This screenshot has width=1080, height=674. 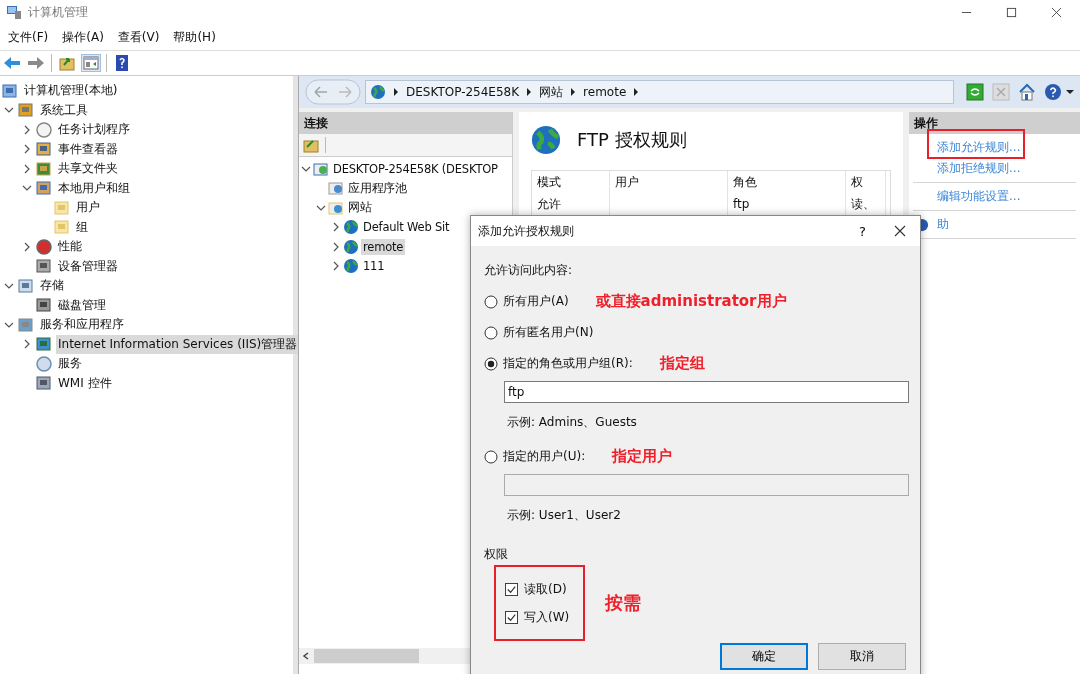 I want to click on address-bar: DESKTOP-254E58K 网站 remote, so click(x=659, y=92).